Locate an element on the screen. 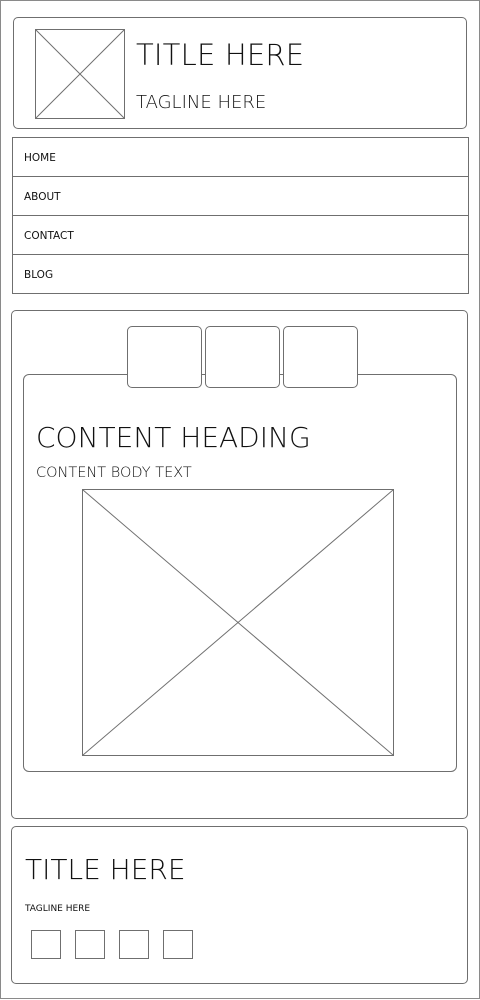 Image resolution: width=480 pixels, height=1000 pixels. site-header: TITLE HERE TAGLINE HERE is located at coordinates (240, 73).